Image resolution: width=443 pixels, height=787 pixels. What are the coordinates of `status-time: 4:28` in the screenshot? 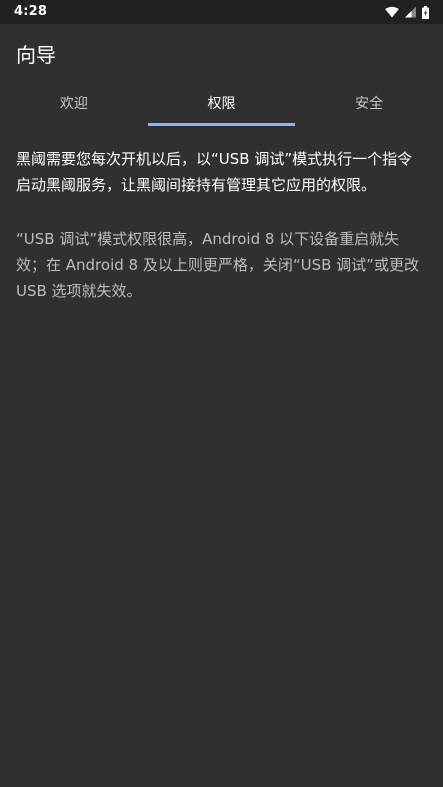 It's located at (31, 11).